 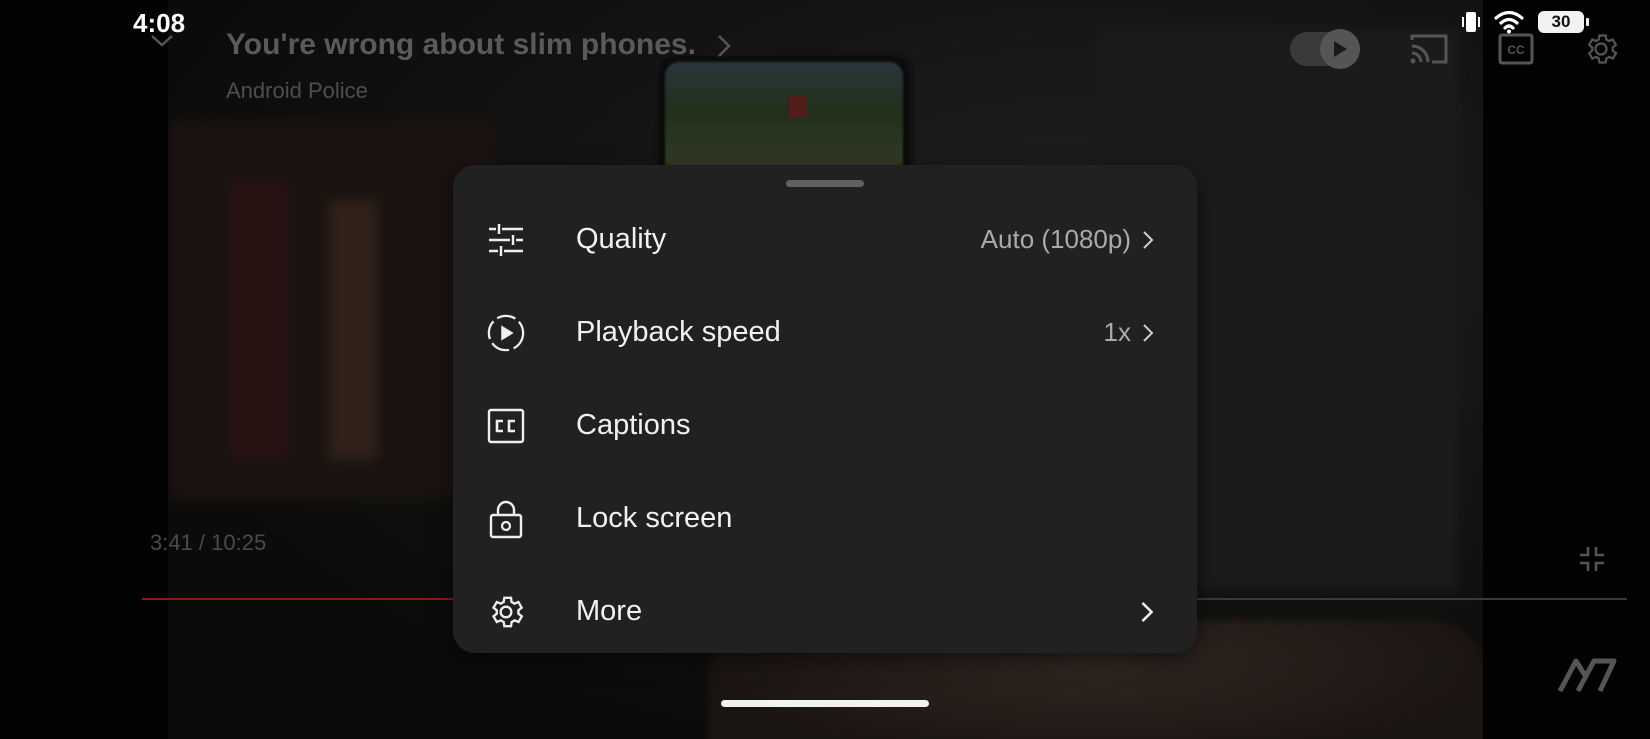 I want to click on autoplay-toggle, so click(x=1325, y=49).